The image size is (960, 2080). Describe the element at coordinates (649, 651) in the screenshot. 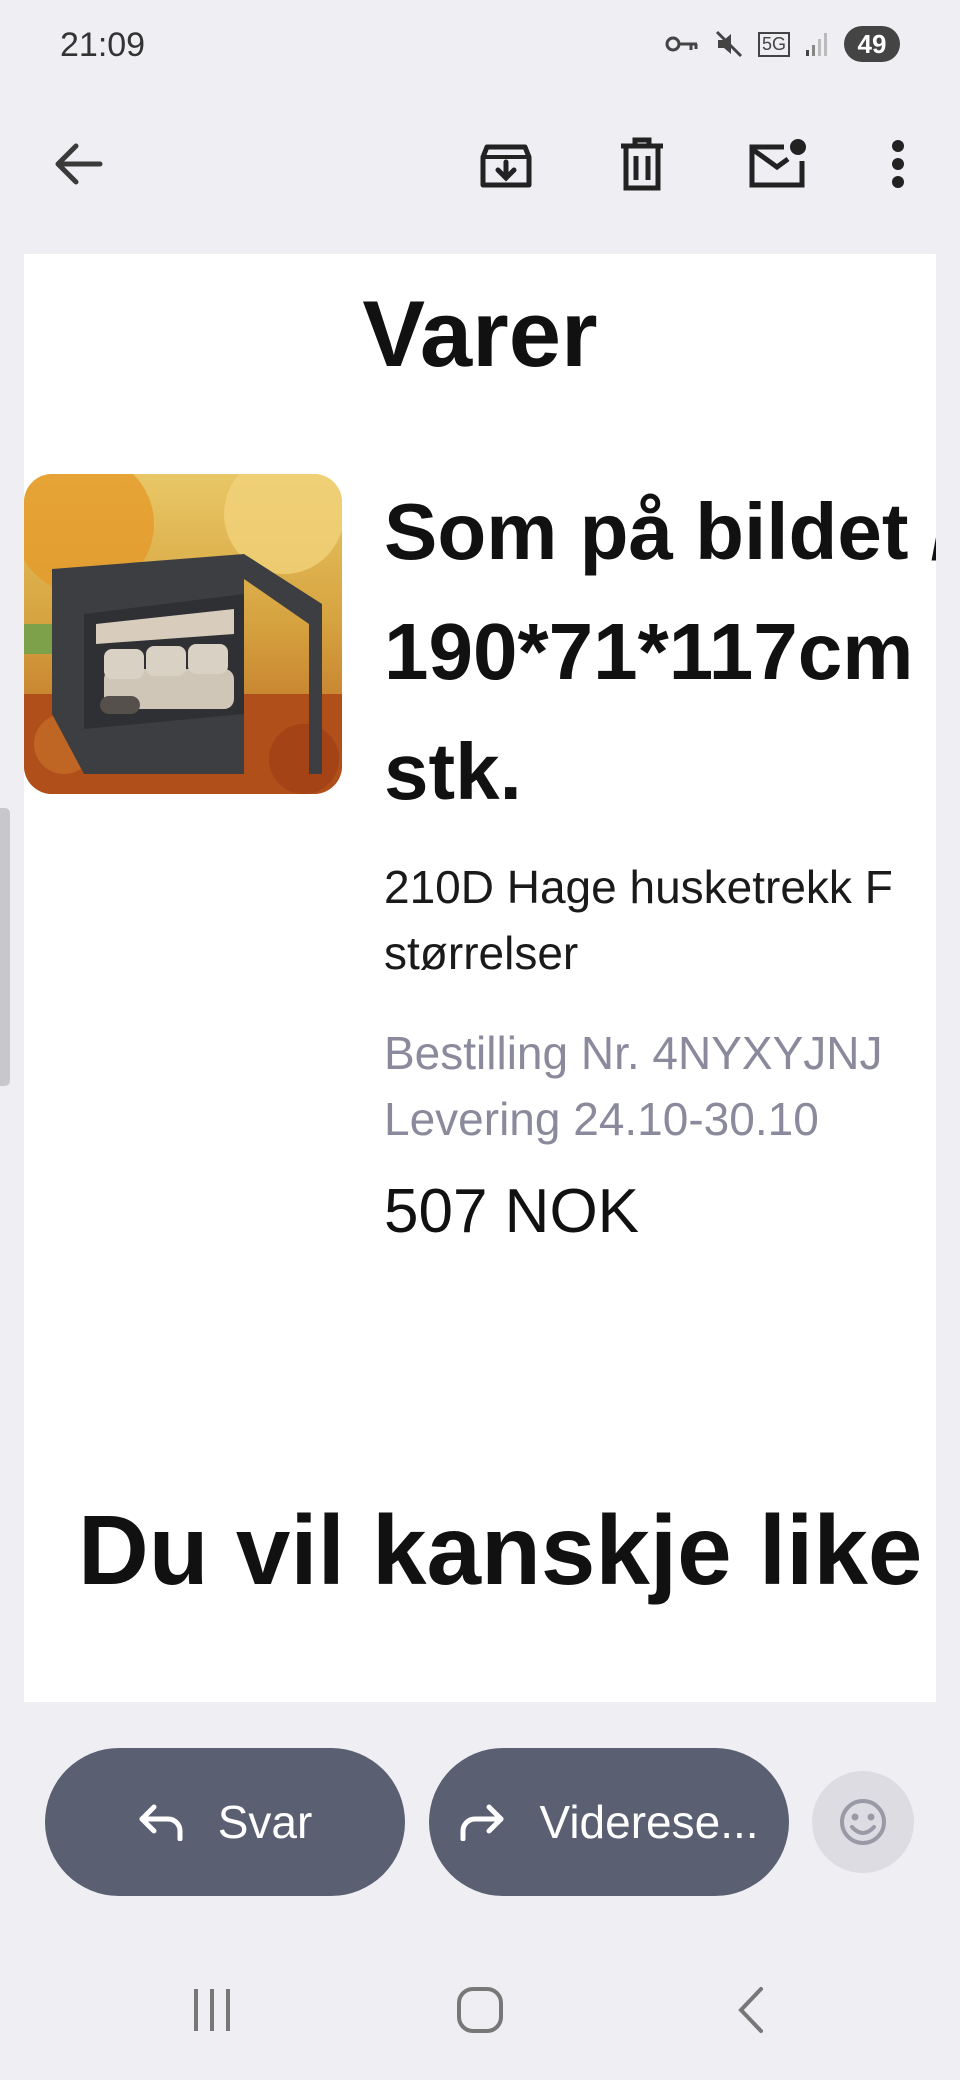

I see `product-title-line2: 190*71*117cm` at that location.